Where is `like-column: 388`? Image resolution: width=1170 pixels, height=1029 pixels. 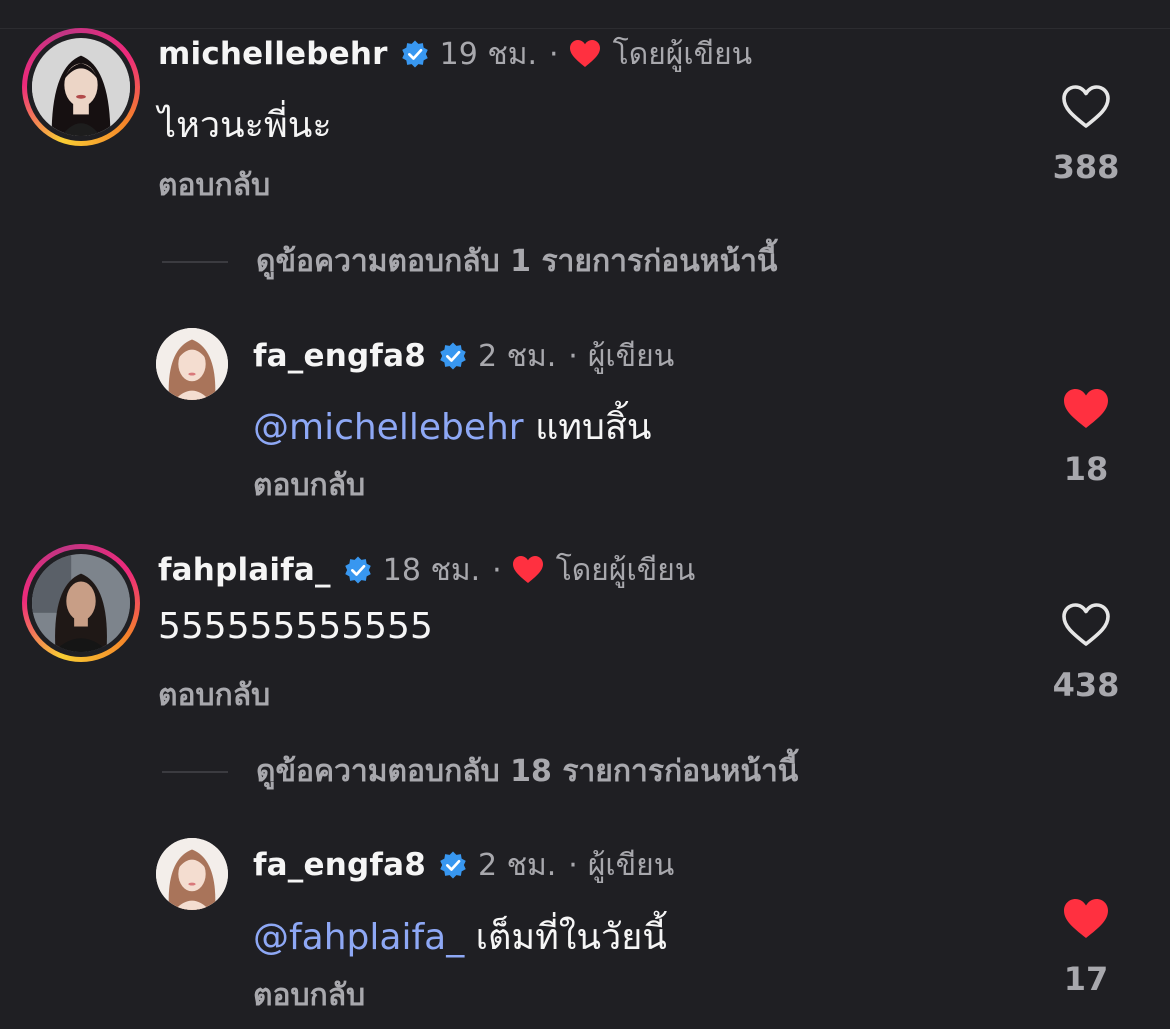
like-column: 388 is located at coordinates (1086, 135).